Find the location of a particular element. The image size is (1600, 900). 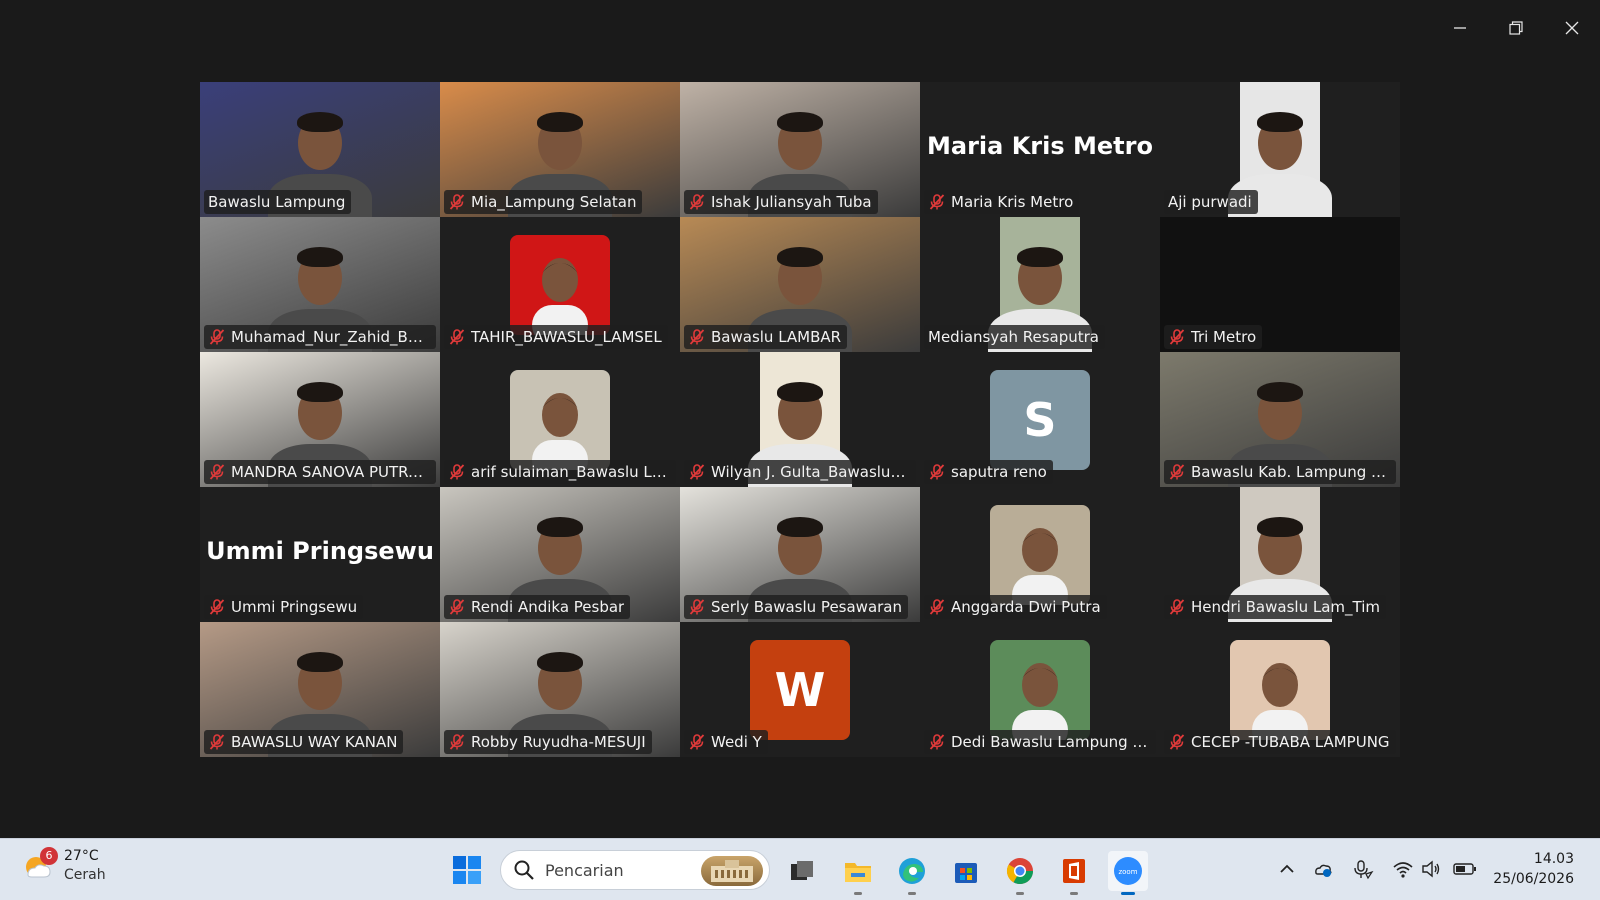

close-button is located at coordinates (1572, 28).